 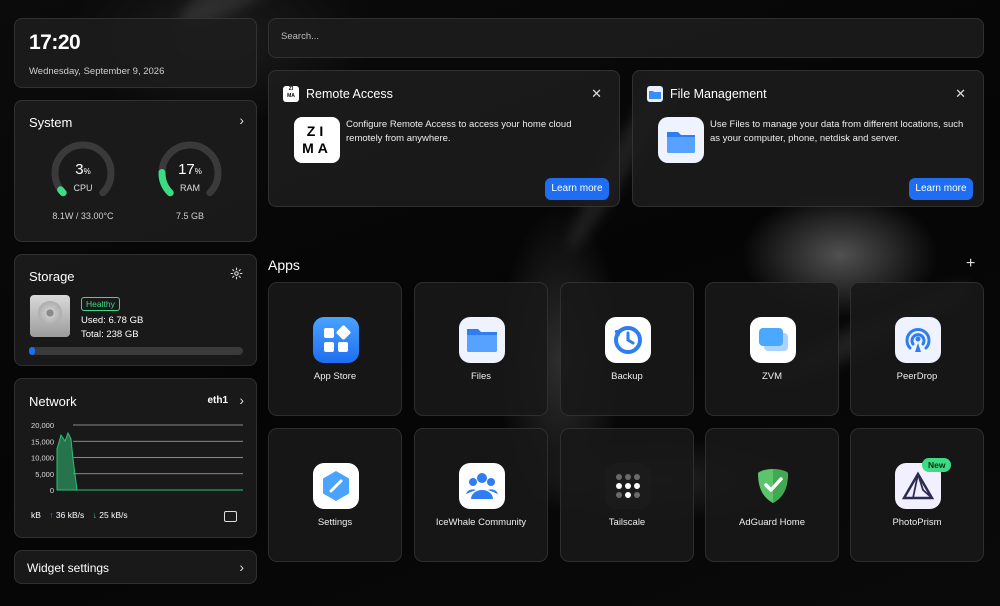 What do you see at coordinates (55, 42) in the screenshot?
I see `clock-time: 17:20` at bounding box center [55, 42].